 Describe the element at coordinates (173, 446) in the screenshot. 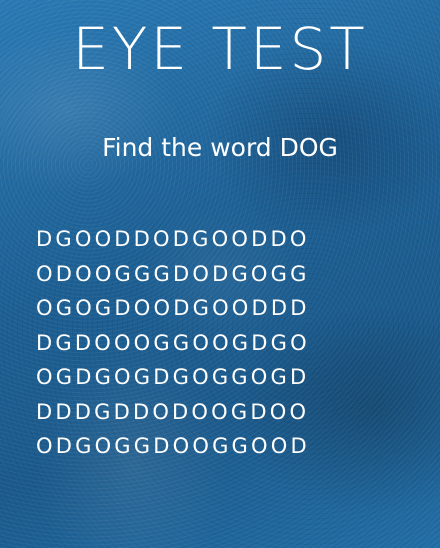

I see `grid-row-7: ODGOGGDOOGGOOD` at that location.